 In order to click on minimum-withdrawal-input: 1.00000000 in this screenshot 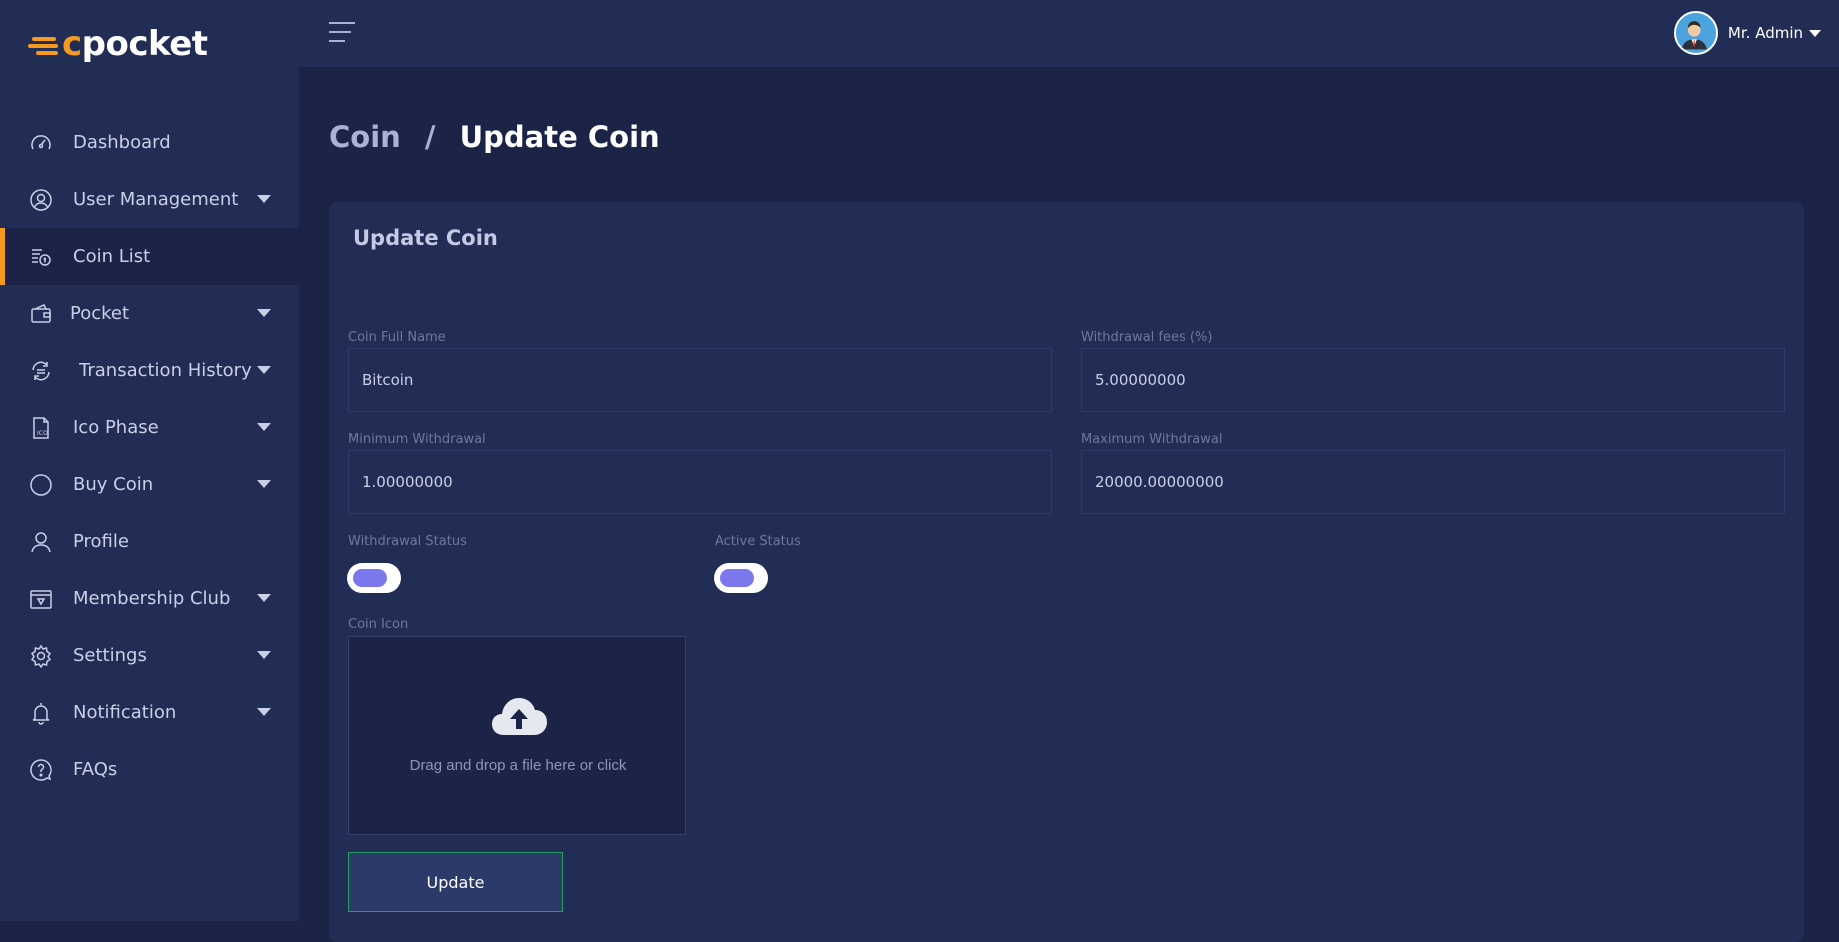, I will do `click(700, 482)`.